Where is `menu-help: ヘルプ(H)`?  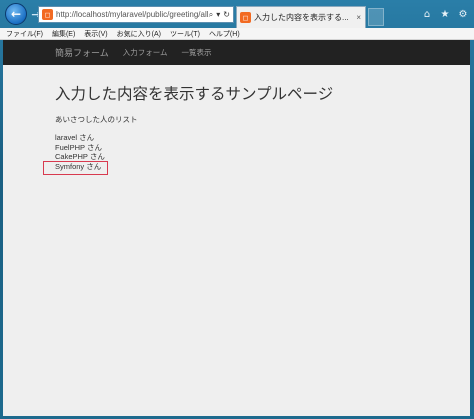 menu-help: ヘルプ(H) is located at coordinates (224, 34).